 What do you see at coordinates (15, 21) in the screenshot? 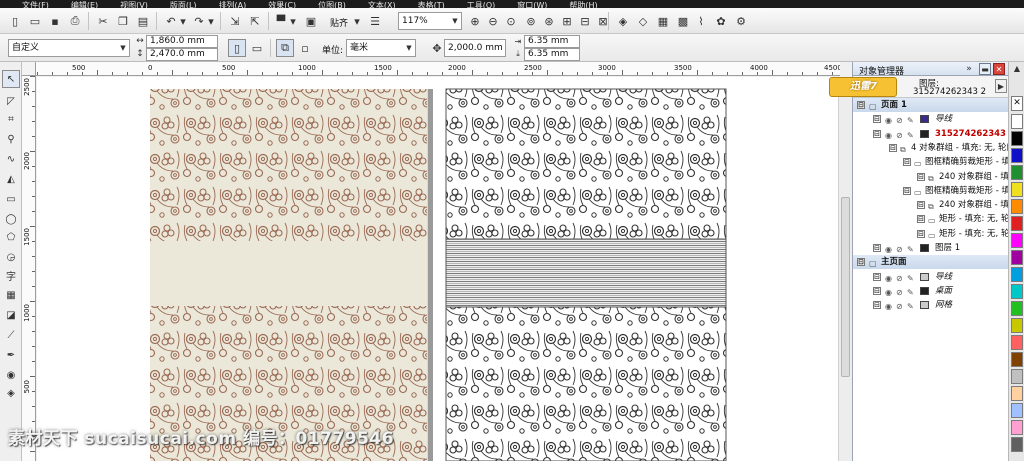
I see `new-document-icon: ▯` at bounding box center [15, 21].